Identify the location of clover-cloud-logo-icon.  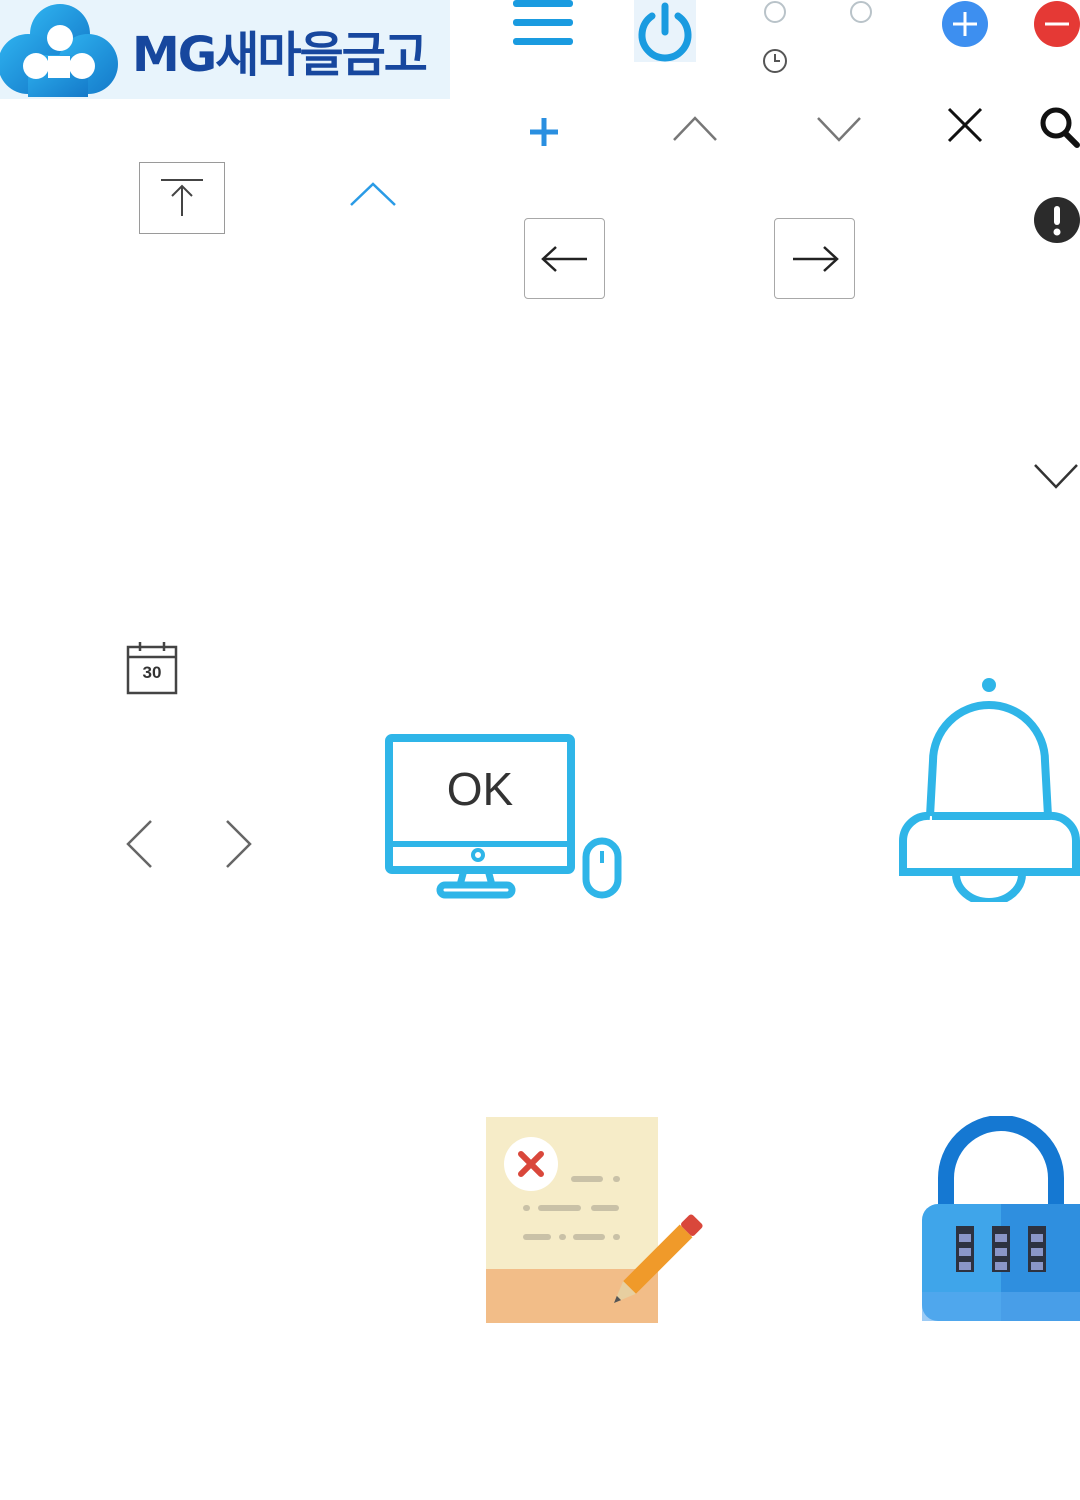
(59, 50).